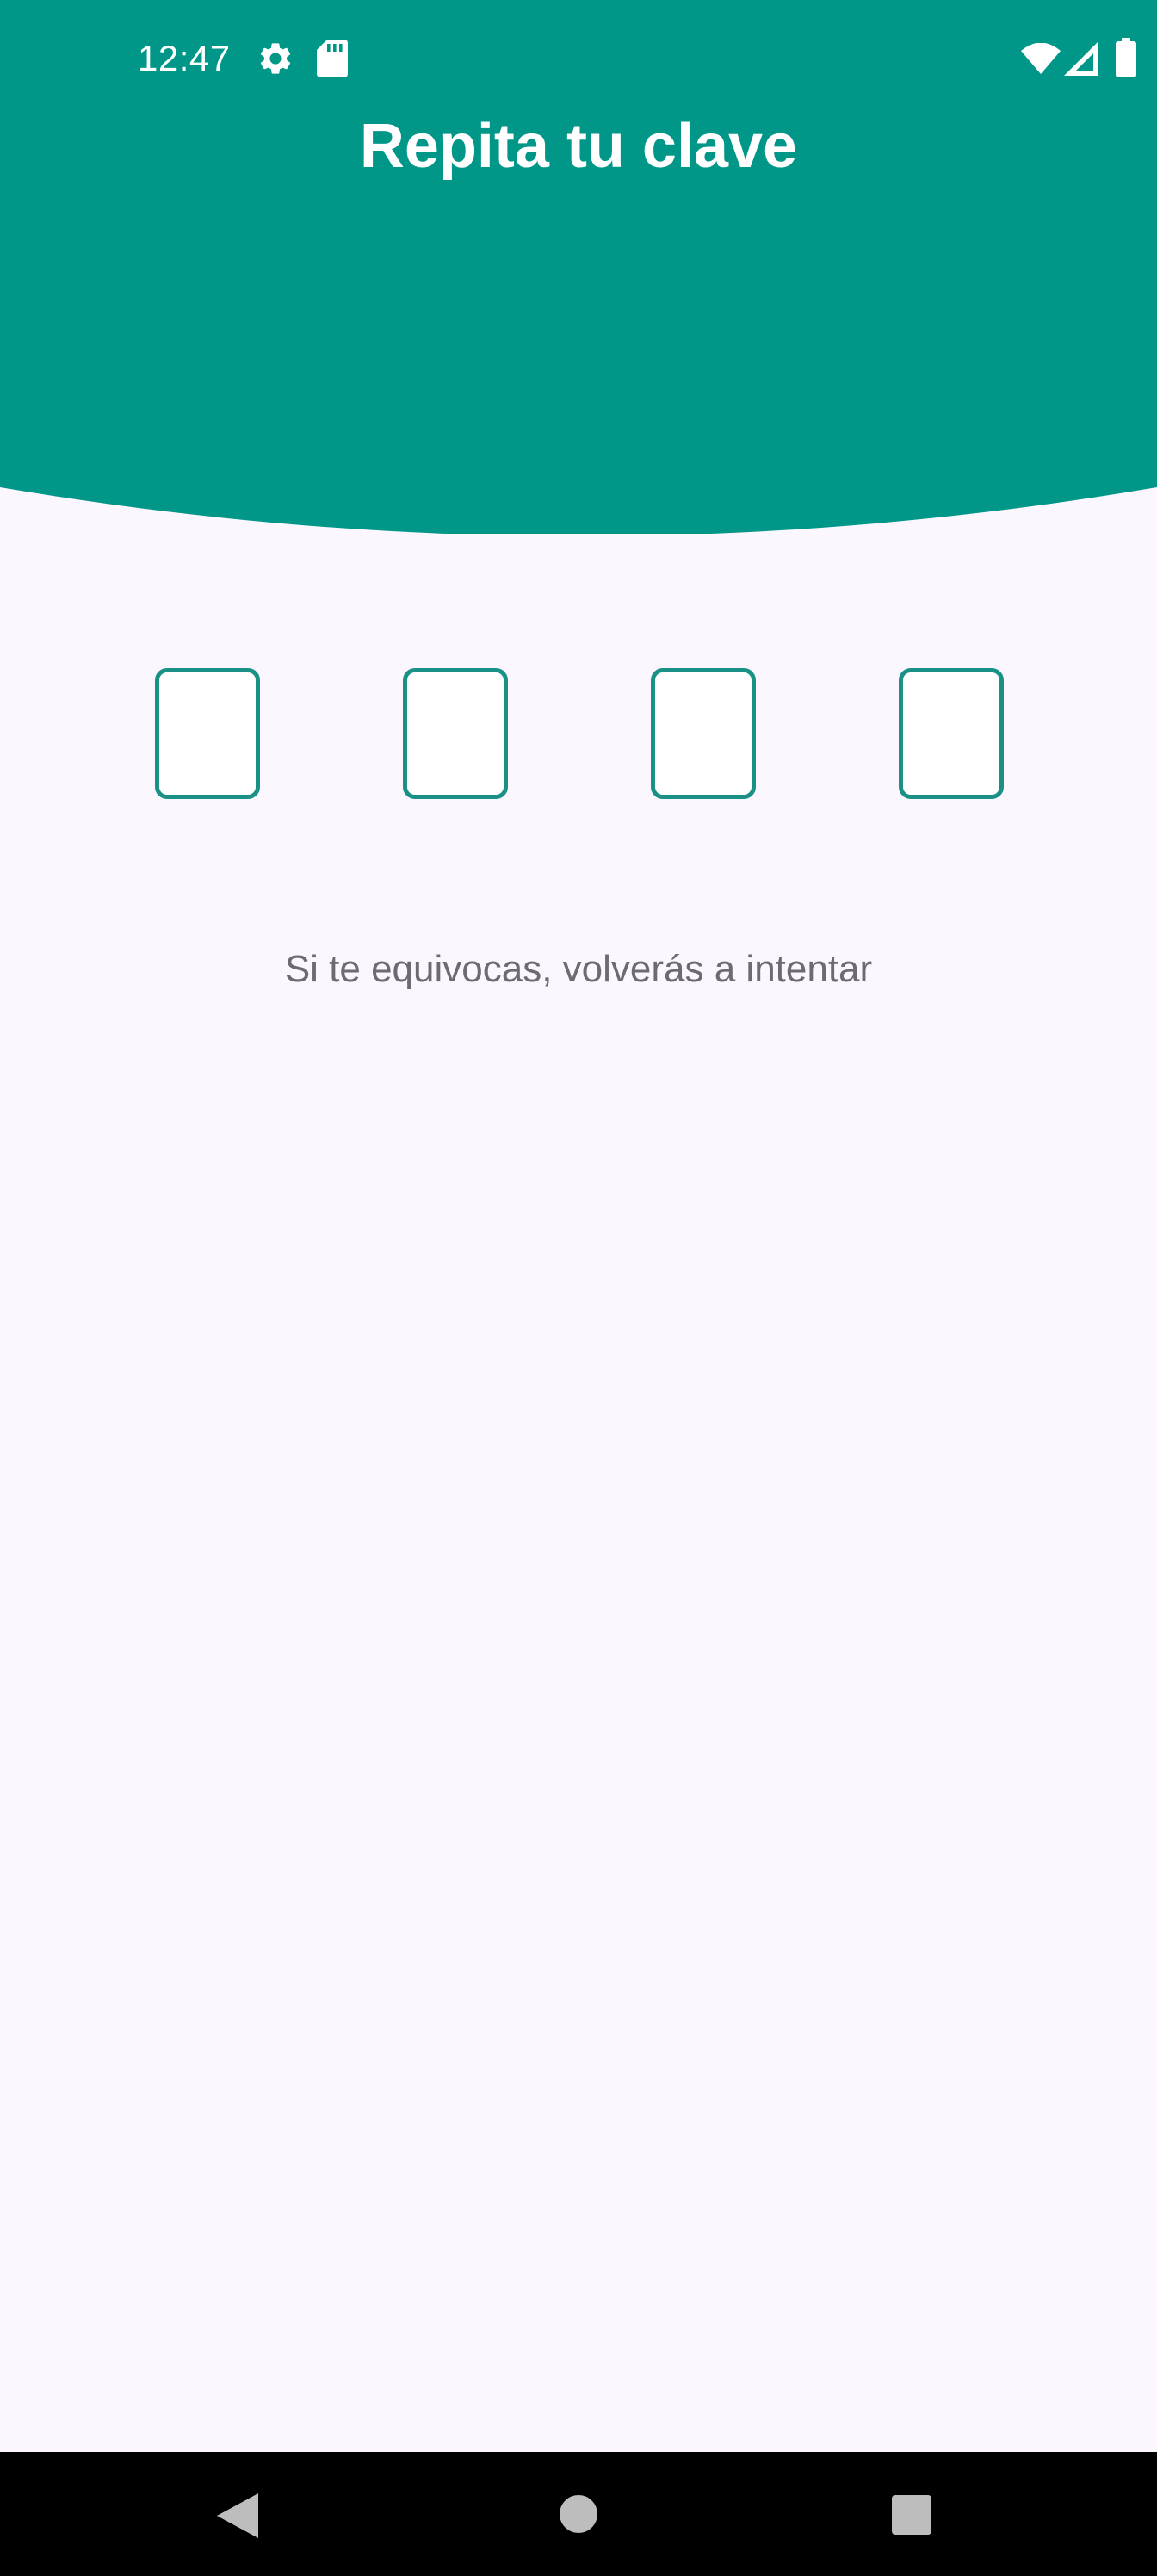 Image resolution: width=1157 pixels, height=2576 pixels. I want to click on pin-input-row, so click(579, 734).